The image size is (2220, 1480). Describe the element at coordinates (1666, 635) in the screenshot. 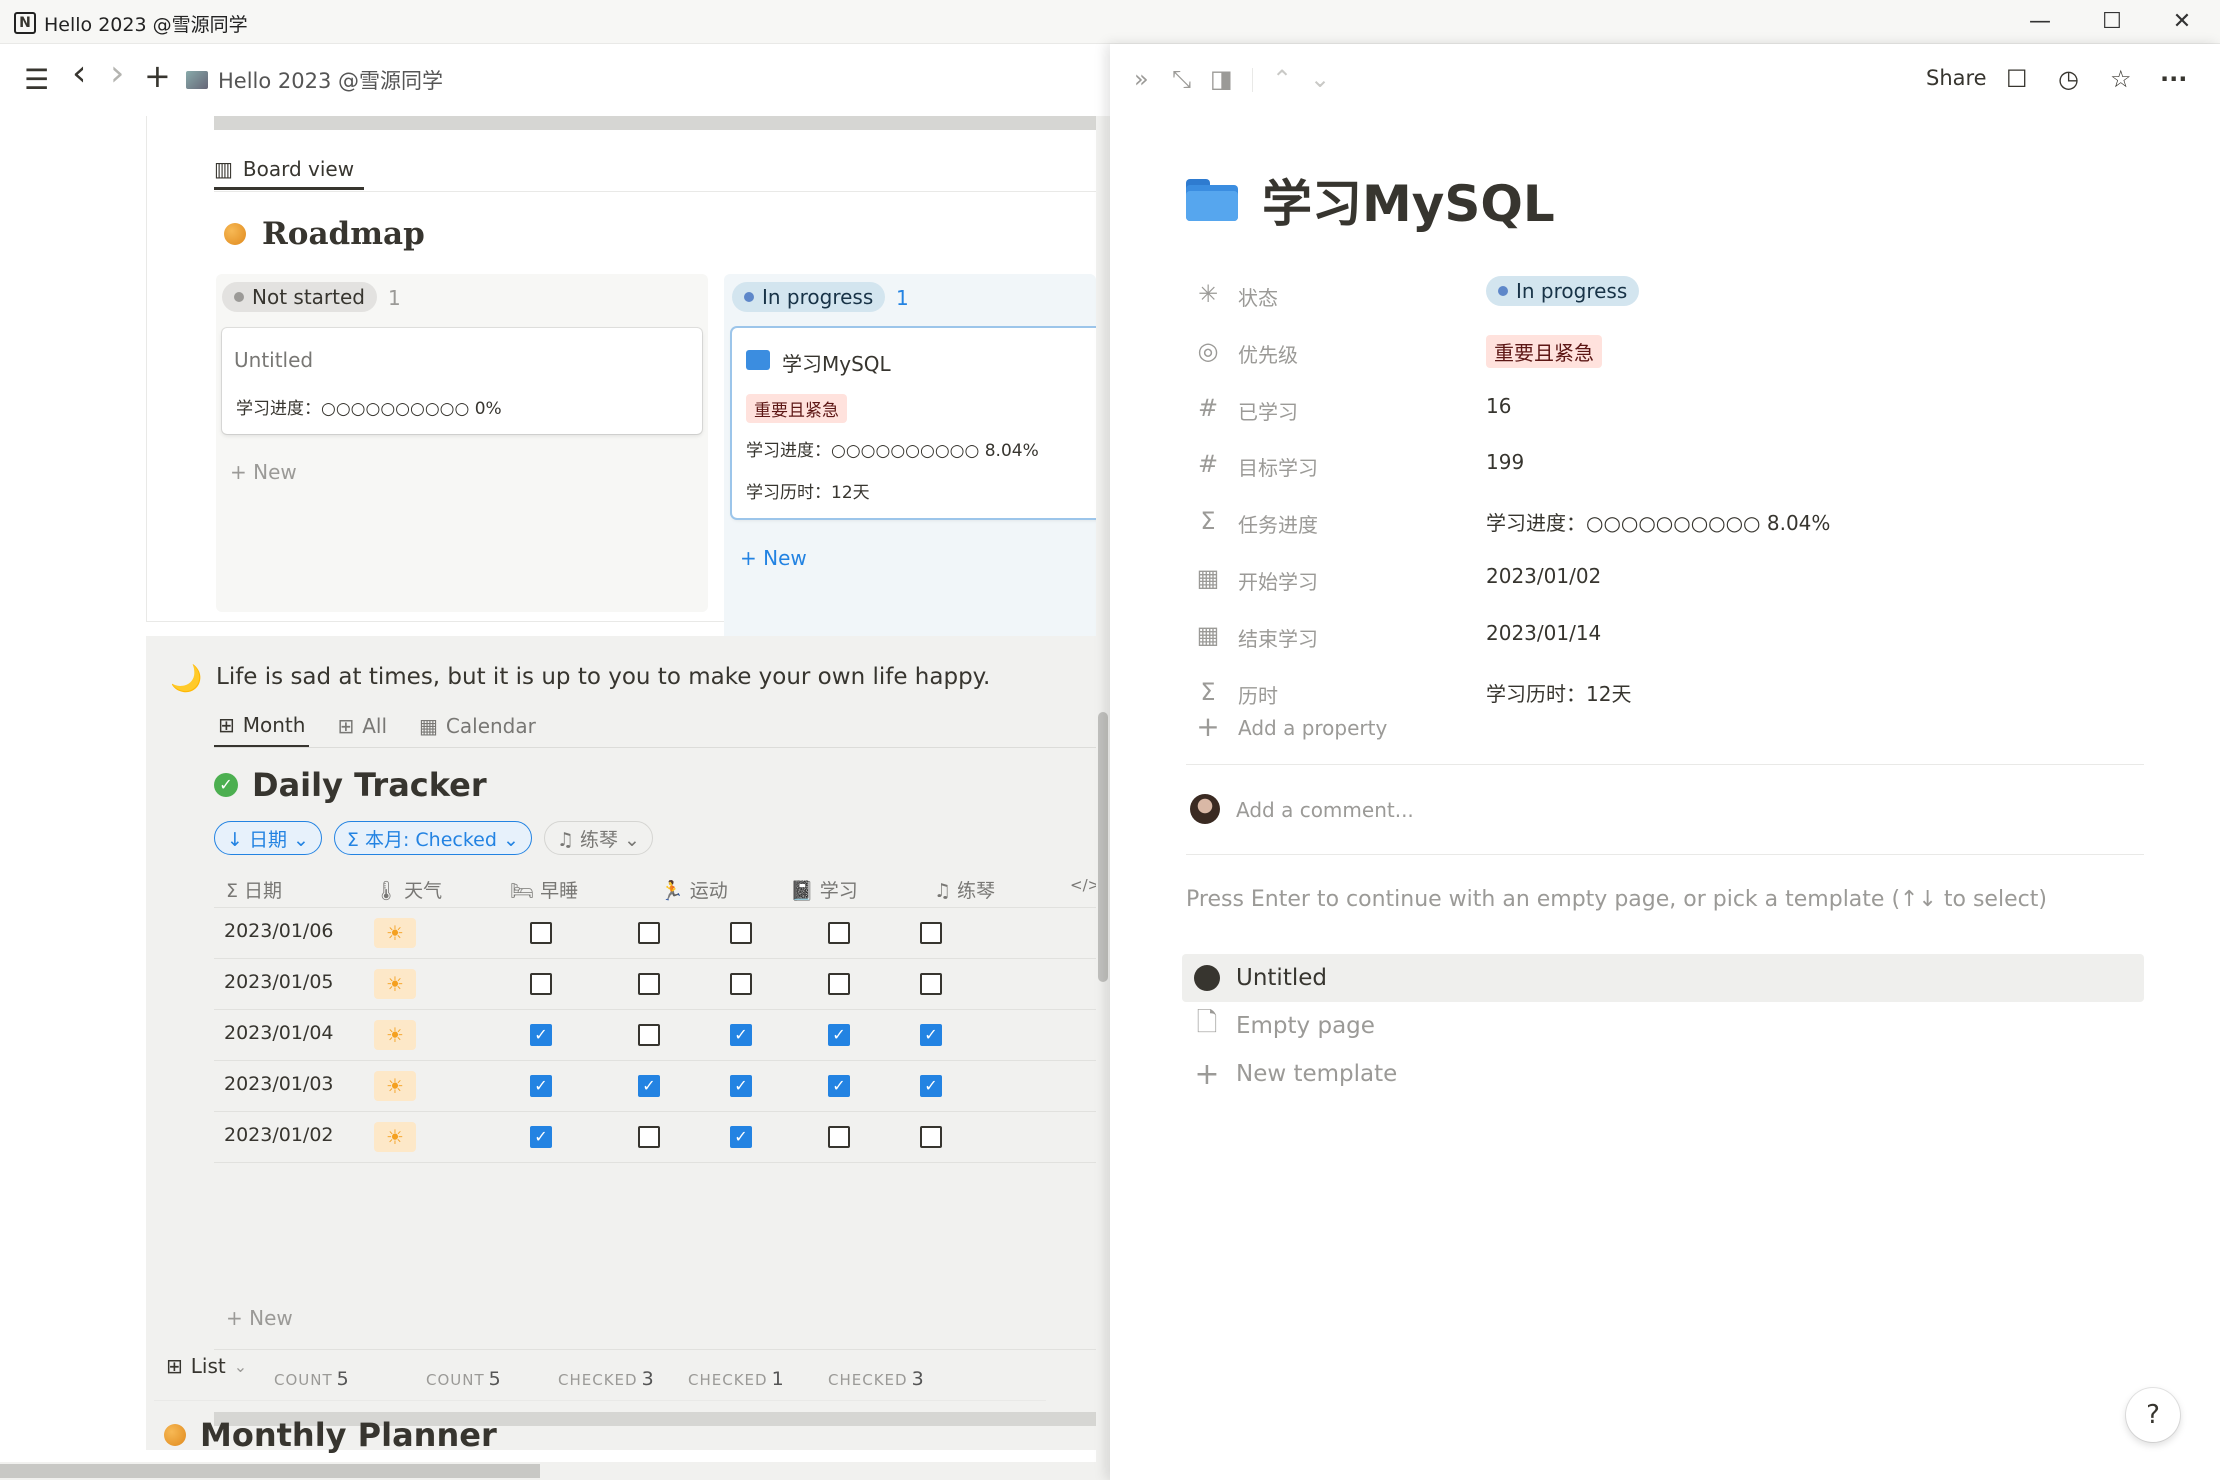

I see `property-row: ▦ 结束学习 2023/01/14` at that location.